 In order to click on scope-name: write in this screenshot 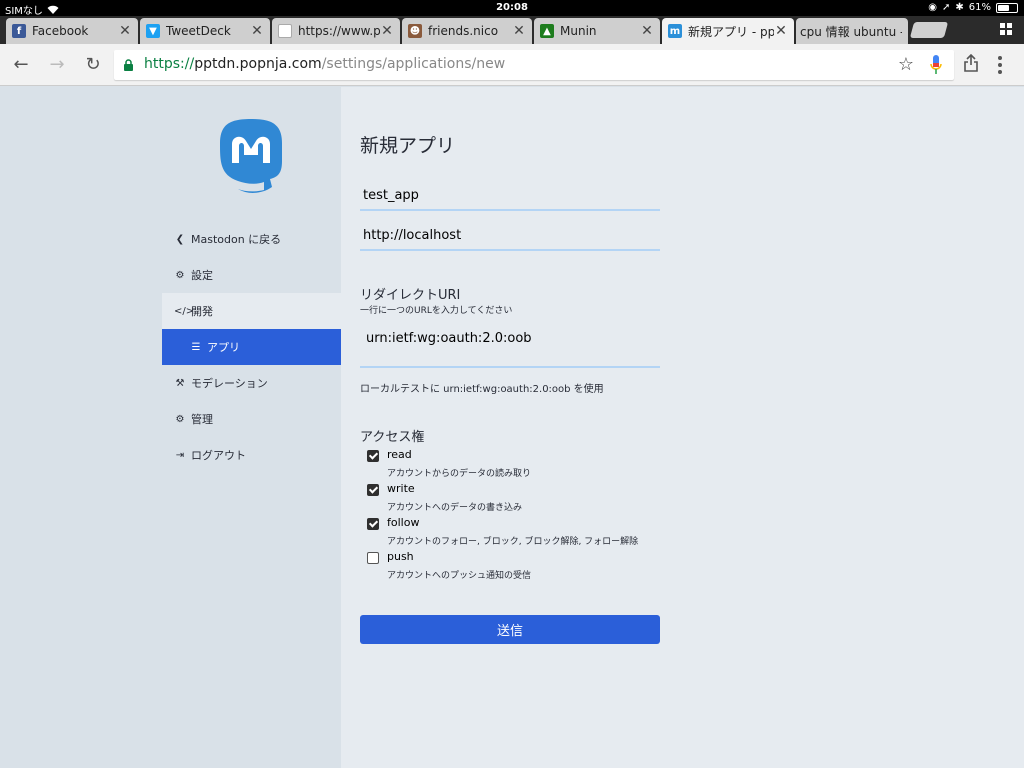, I will do `click(401, 488)`.